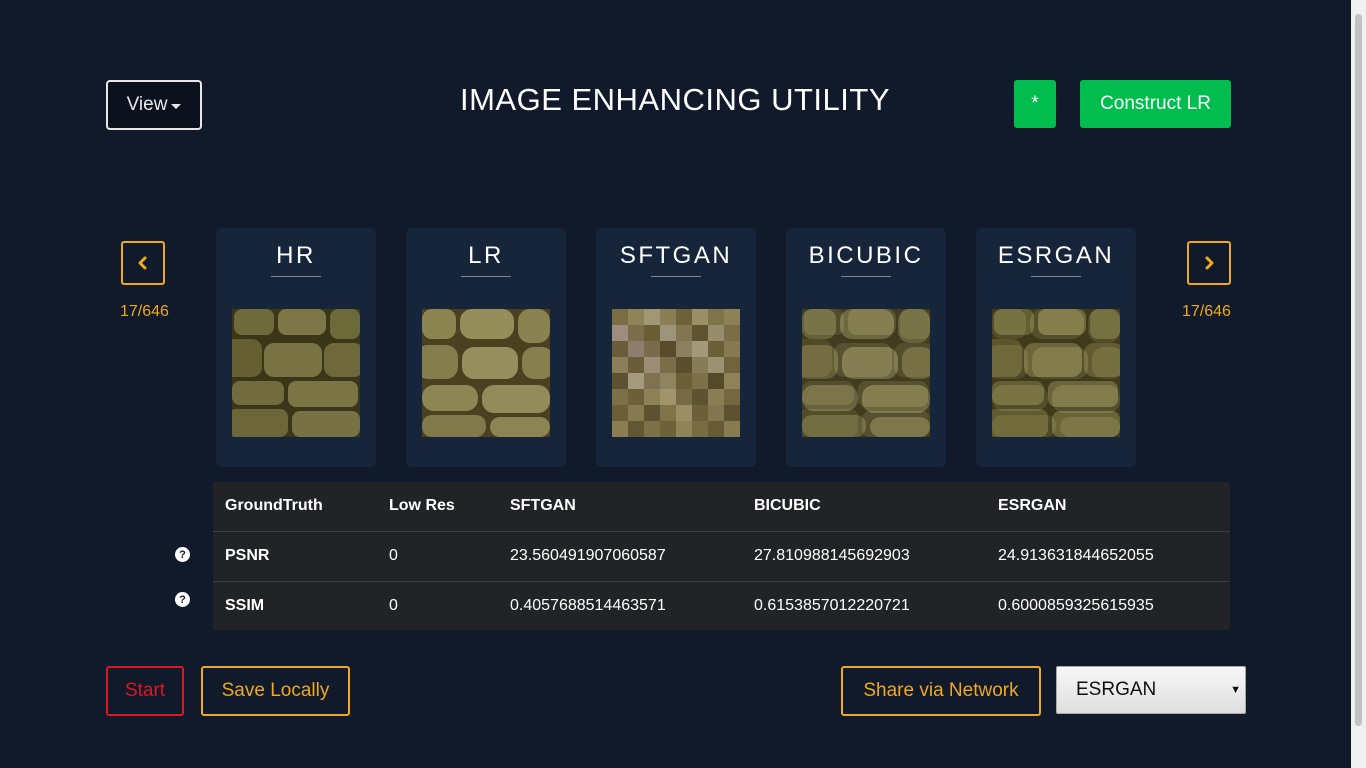 This screenshot has height=768, width=1366. What do you see at coordinates (245, 605) in the screenshot?
I see `metric-name: SSIM` at bounding box center [245, 605].